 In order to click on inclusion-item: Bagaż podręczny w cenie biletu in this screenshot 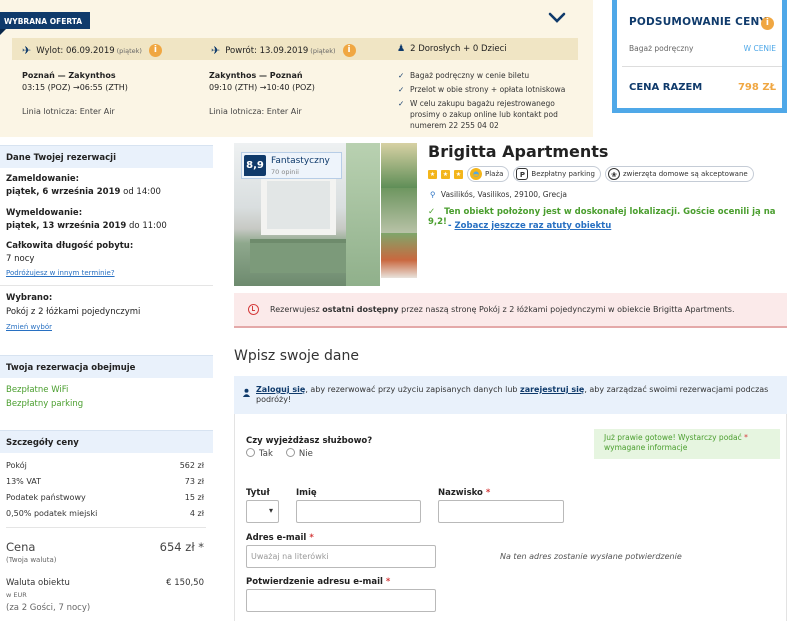, I will do `click(488, 75)`.